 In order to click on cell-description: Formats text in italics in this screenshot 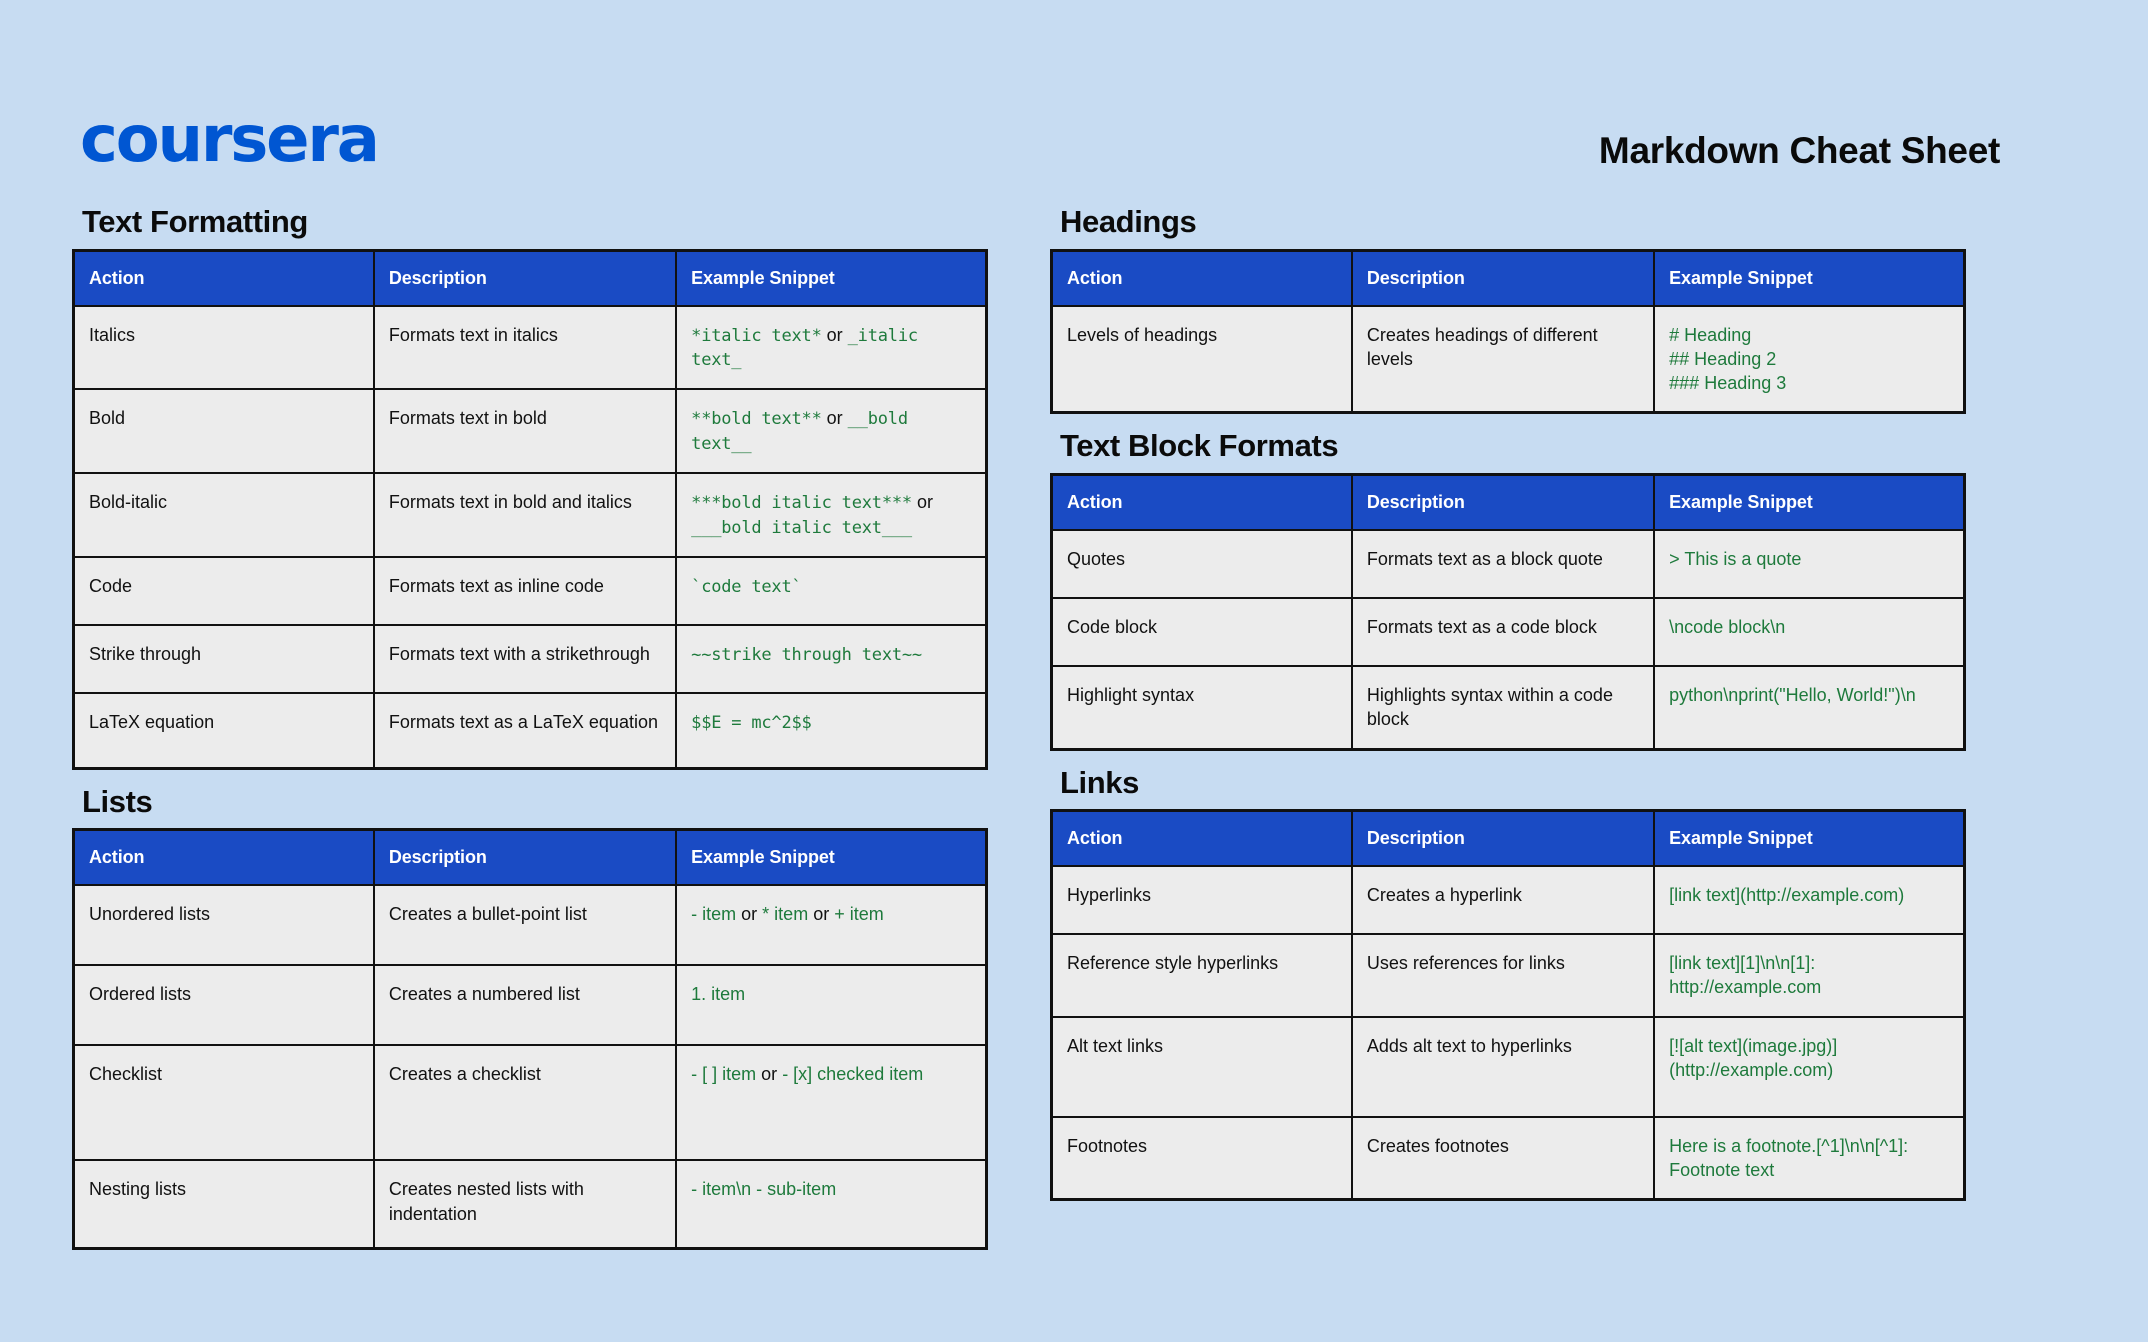, I will do `click(525, 347)`.